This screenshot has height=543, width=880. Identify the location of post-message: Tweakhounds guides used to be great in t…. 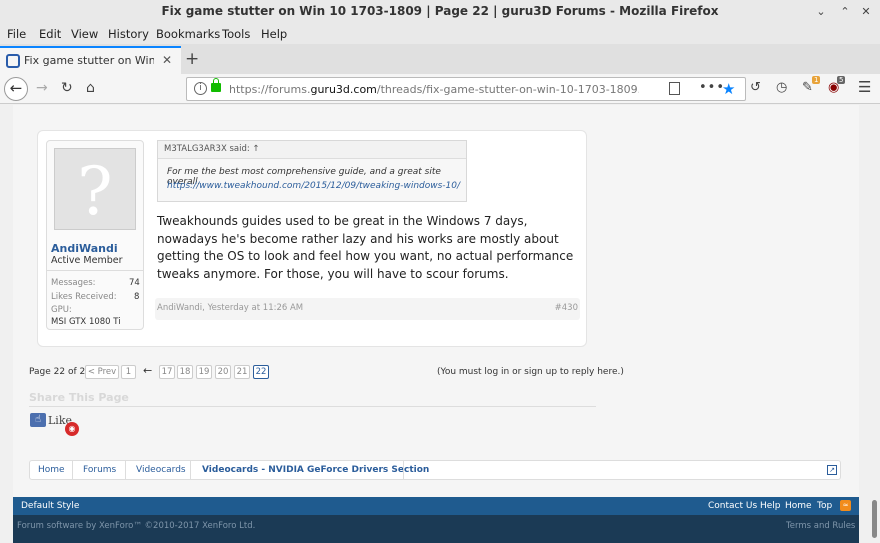
(365, 247).